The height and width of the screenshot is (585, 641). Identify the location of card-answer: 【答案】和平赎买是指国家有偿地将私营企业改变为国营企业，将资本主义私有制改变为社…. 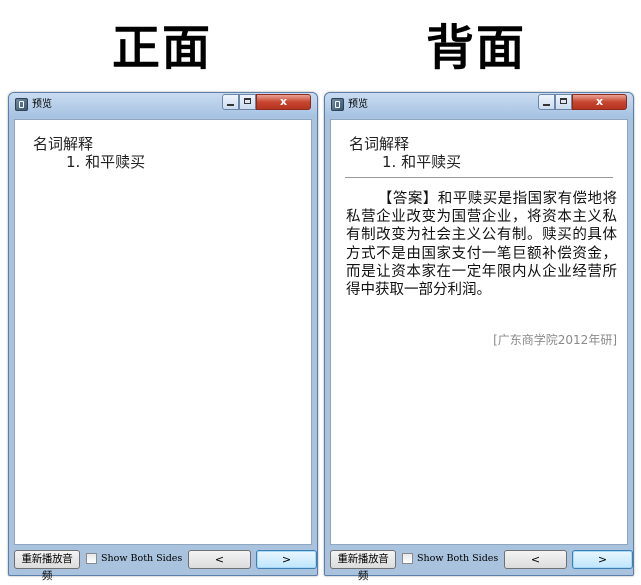
(481, 245).